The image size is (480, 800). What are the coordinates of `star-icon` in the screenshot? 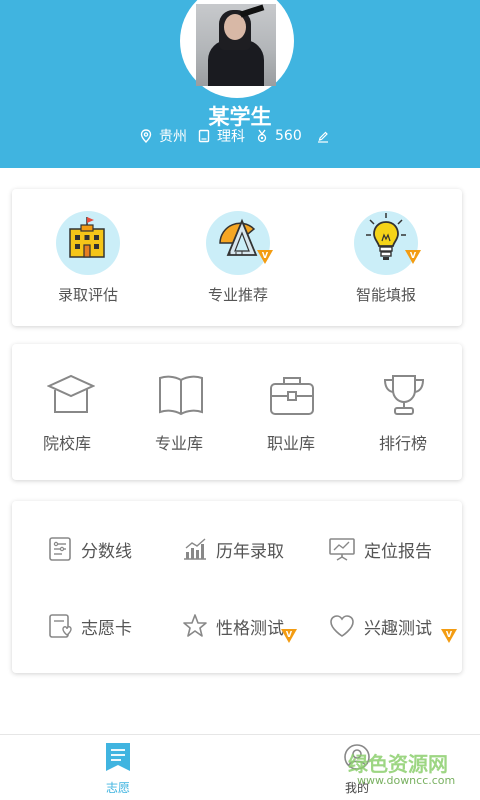 It's located at (195, 625).